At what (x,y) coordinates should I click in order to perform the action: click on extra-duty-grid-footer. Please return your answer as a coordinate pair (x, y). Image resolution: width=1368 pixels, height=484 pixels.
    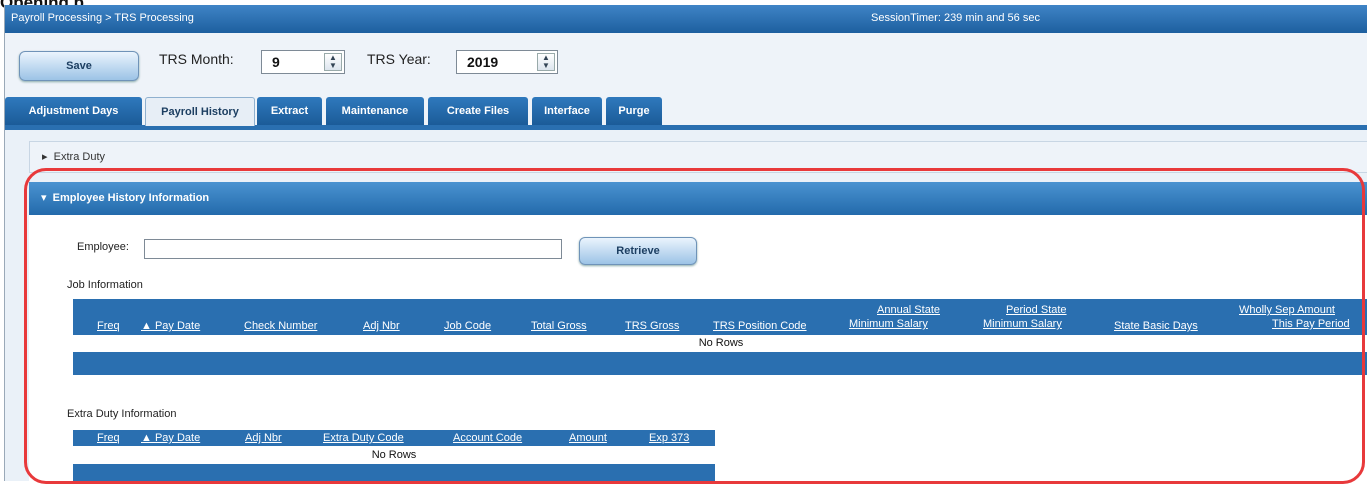
    Looking at the image, I should click on (394, 472).